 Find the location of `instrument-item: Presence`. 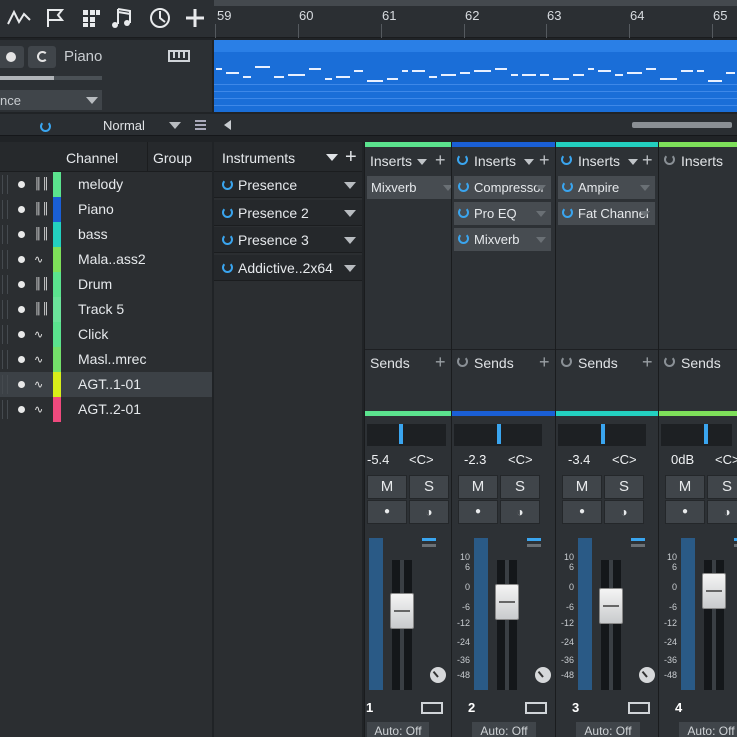

instrument-item: Presence is located at coordinates (288, 185).